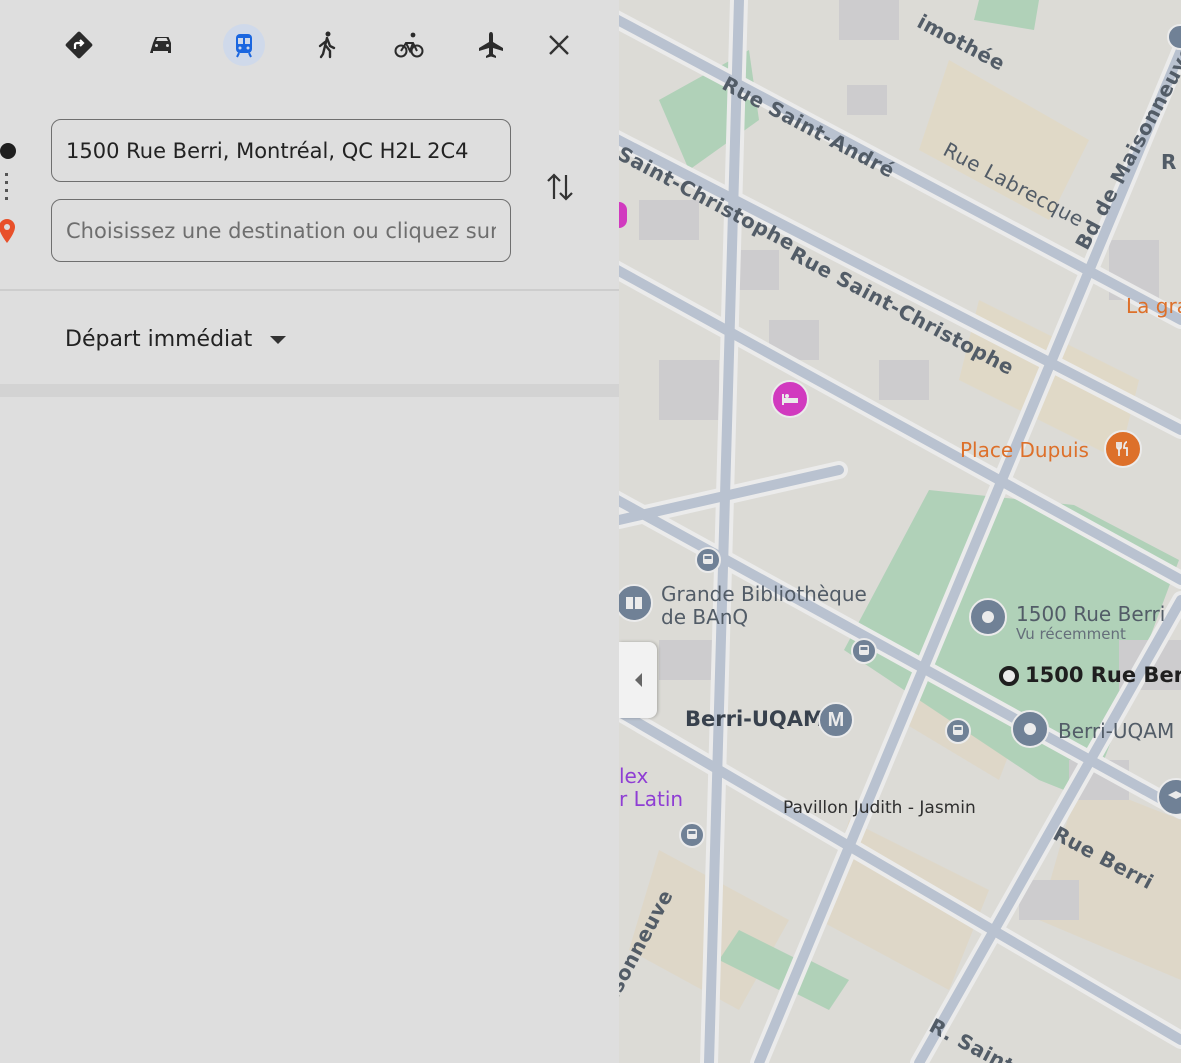 This screenshot has width=1181, height=1063. Describe the element at coordinates (1090, 614) in the screenshot. I see `poi-berri-recent: 1500 Rue Berri` at that location.